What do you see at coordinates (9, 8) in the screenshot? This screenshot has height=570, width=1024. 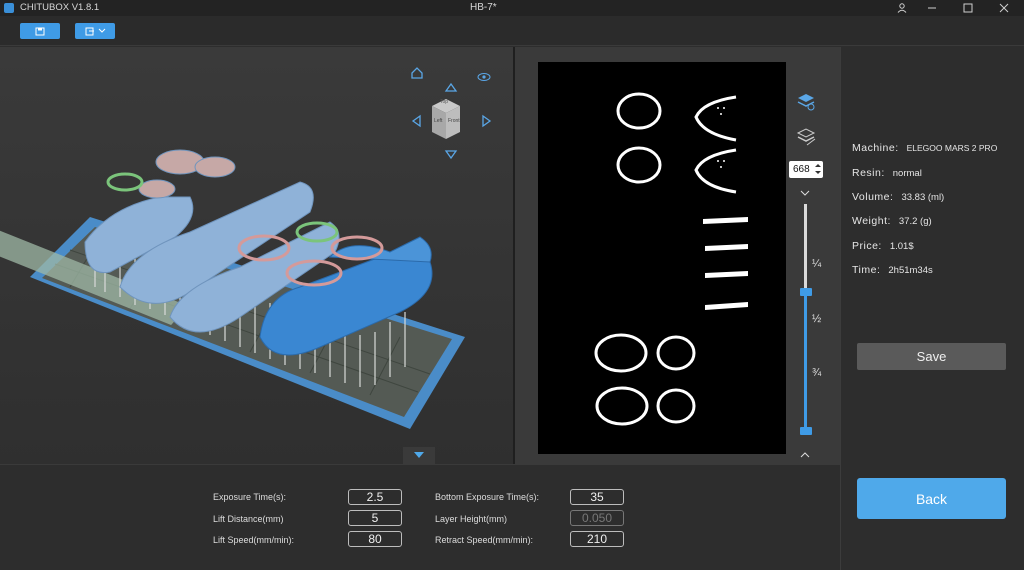 I see `chitubox-logo-icon` at bounding box center [9, 8].